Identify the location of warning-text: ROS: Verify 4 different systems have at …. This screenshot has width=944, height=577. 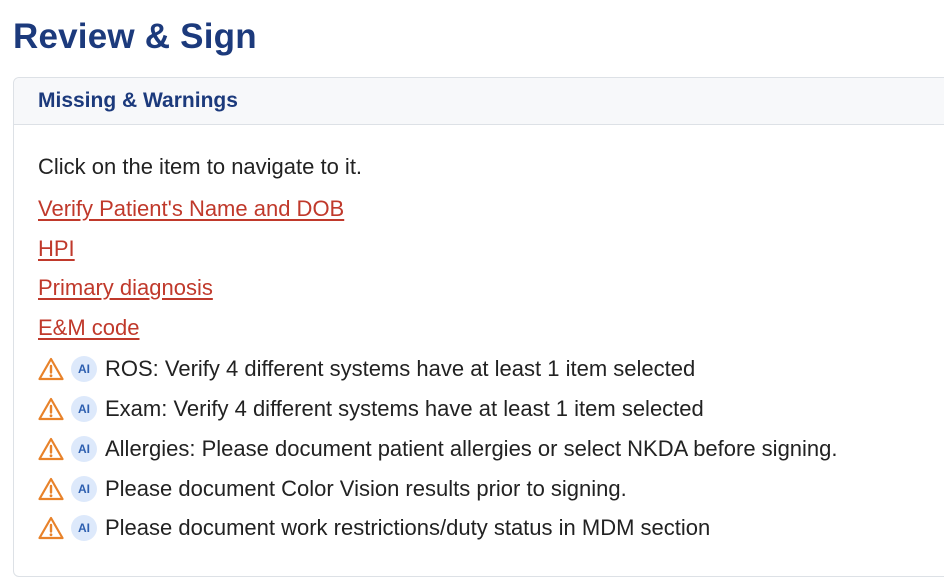
(400, 368).